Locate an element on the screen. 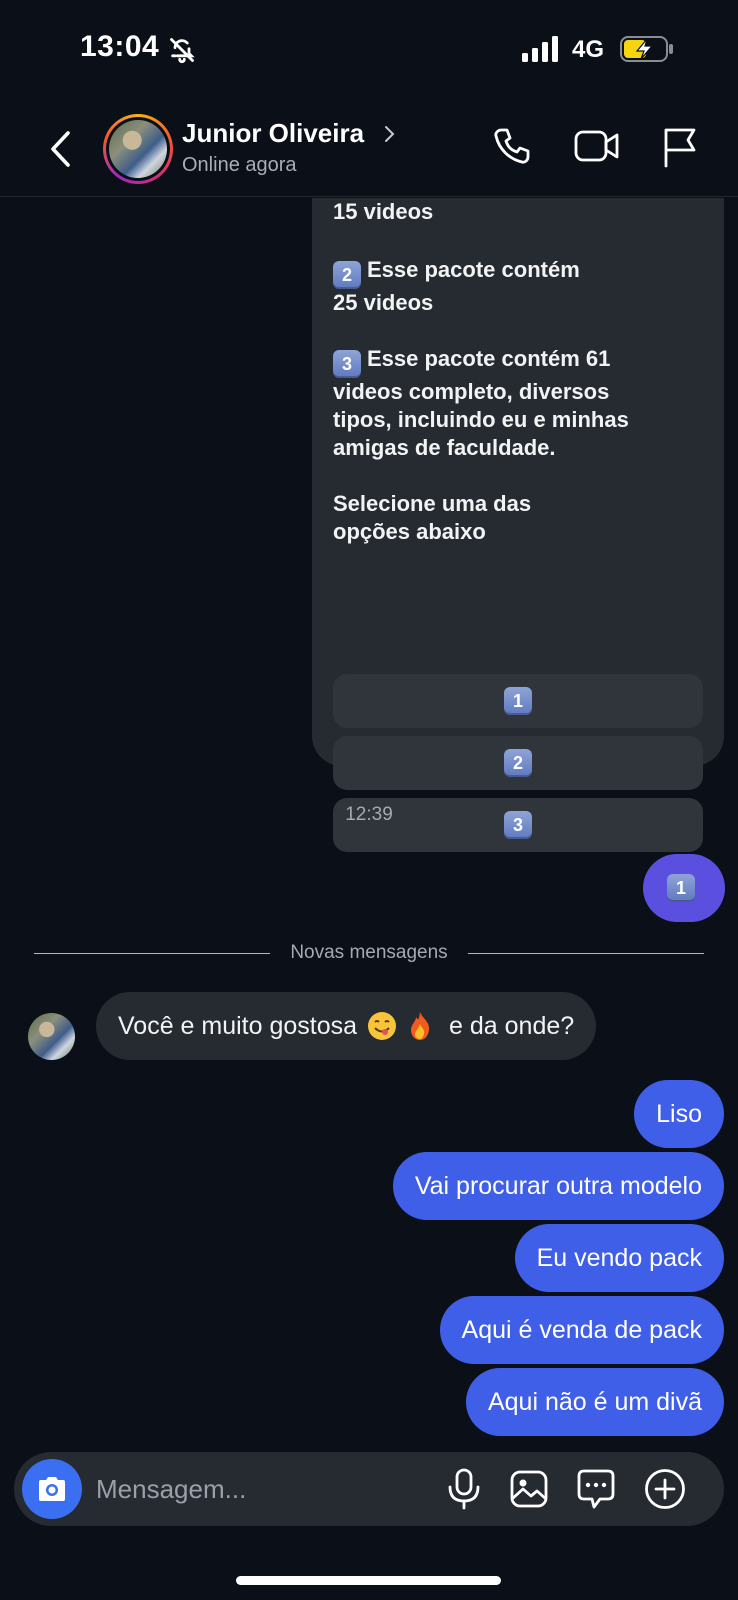 Image resolution: width=738 pixels, height=1600 pixels. report-flag-icon is located at coordinates (680, 147).